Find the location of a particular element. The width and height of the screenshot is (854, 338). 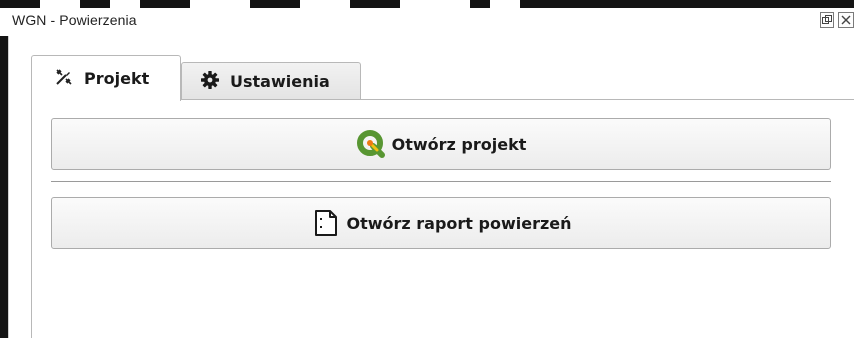

separator is located at coordinates (441, 182).